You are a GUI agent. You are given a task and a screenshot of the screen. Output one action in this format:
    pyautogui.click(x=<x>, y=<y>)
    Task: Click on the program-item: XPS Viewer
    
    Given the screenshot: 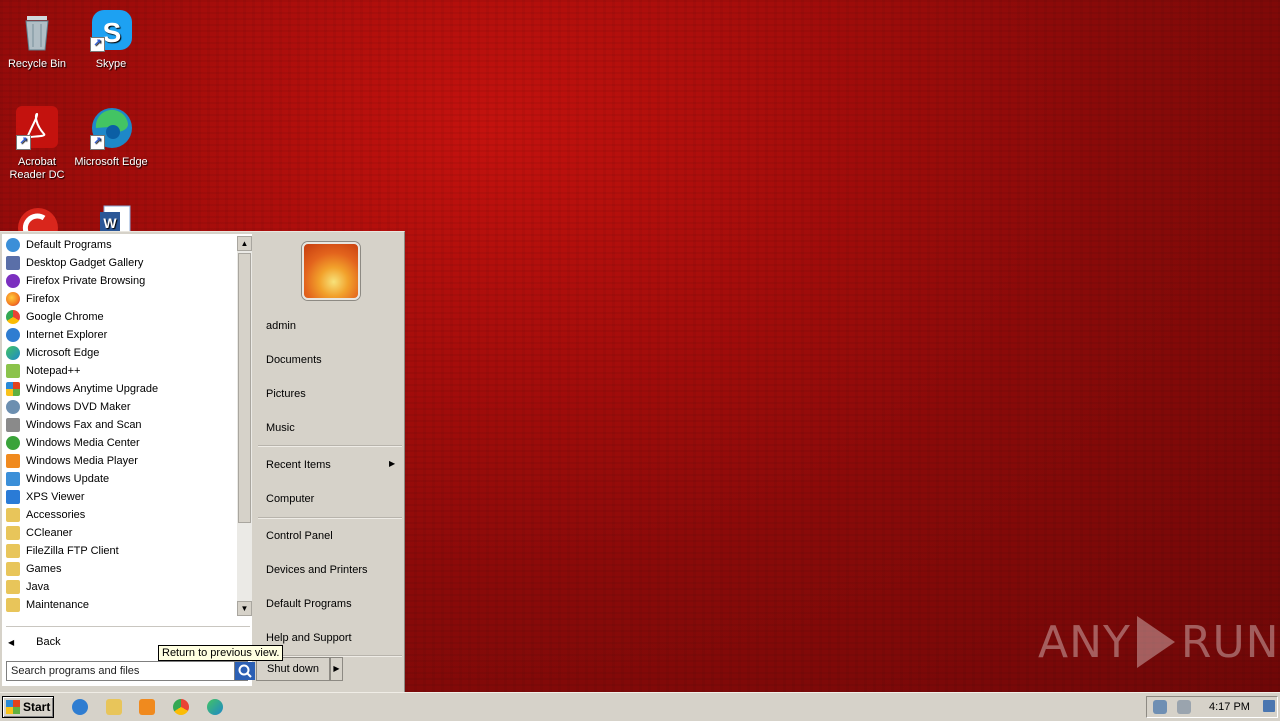 What is the action you would take?
    pyautogui.click(x=119, y=497)
    